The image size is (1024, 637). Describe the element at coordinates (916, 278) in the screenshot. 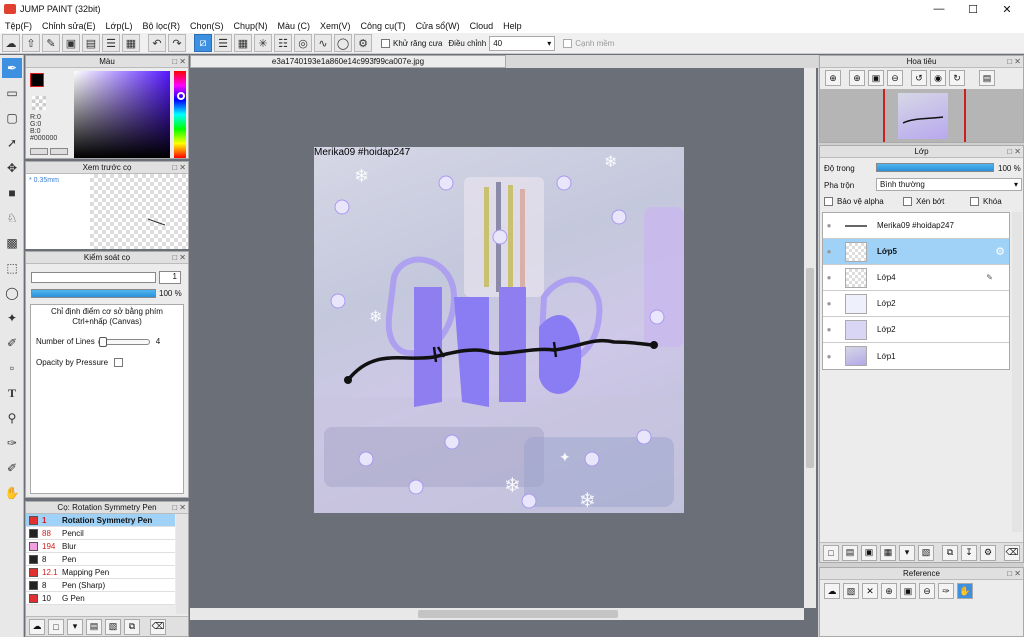

I see `layer-row: ● Lớp4 ✎` at that location.